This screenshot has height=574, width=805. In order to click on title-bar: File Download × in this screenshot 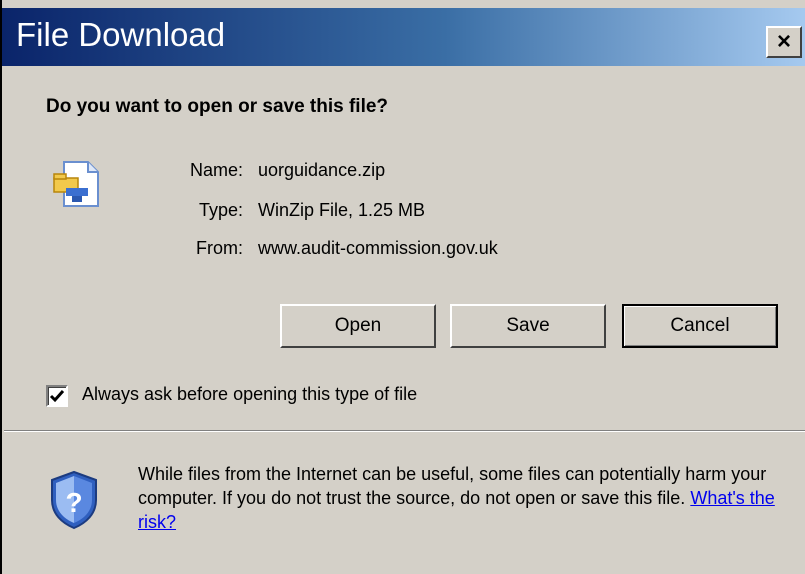, I will do `click(403, 37)`.